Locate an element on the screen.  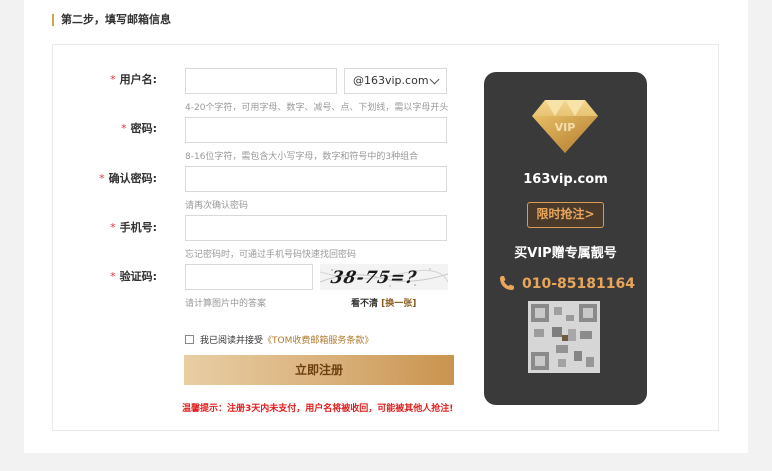
limited-offer-button: 限时抢注> is located at coordinates (565, 215).